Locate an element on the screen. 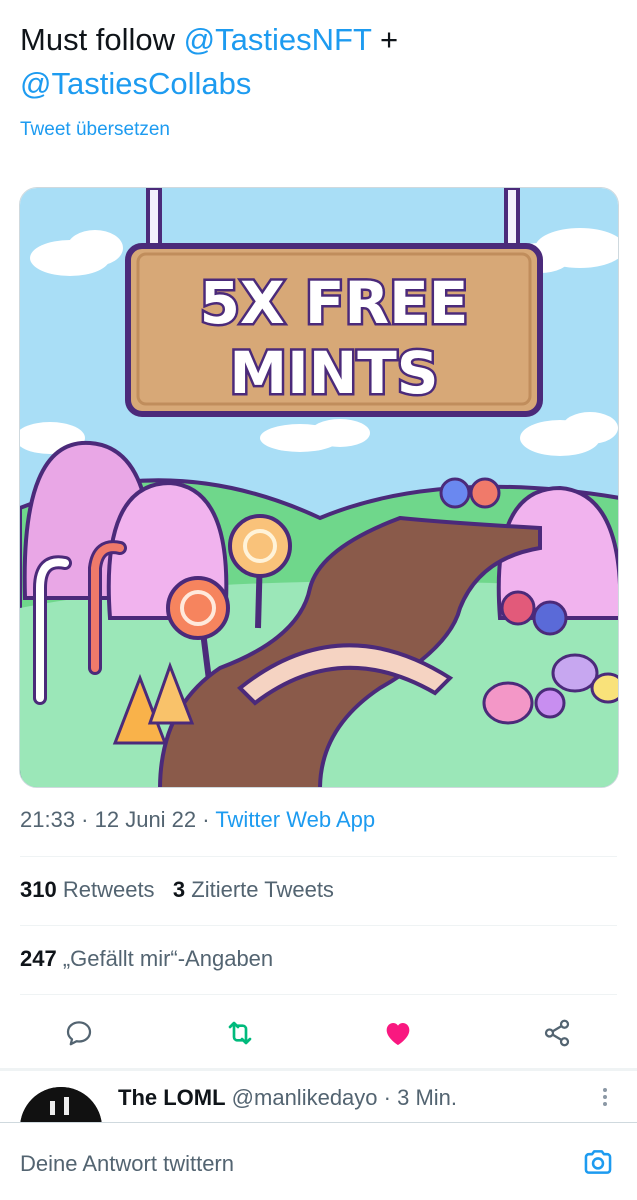 The height and width of the screenshot is (1200, 637). quotes-count: 3 is located at coordinates (179, 889).